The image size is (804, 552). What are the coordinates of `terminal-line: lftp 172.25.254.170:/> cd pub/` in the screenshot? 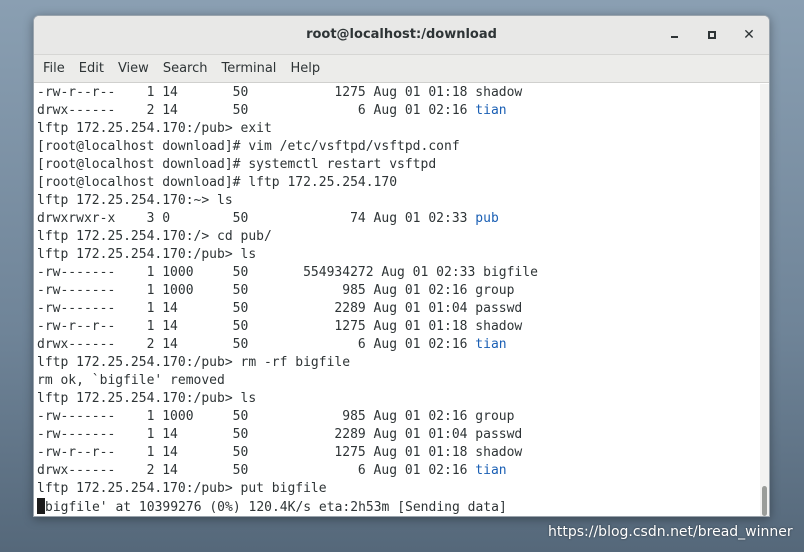 It's located at (399, 237).